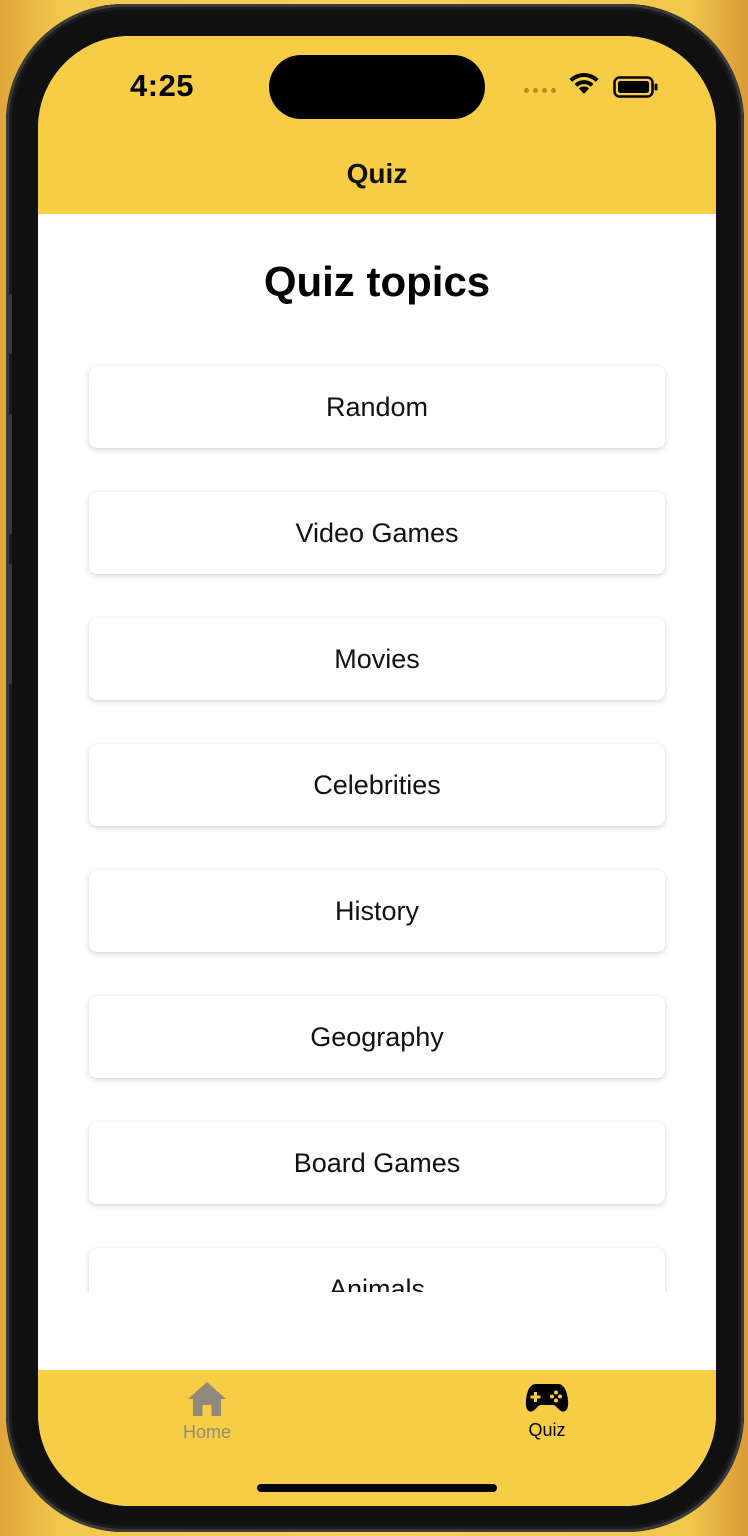 The width and height of the screenshot is (748, 1536). Describe the element at coordinates (377, 281) in the screenshot. I see `page-title: Quiz topics` at that location.